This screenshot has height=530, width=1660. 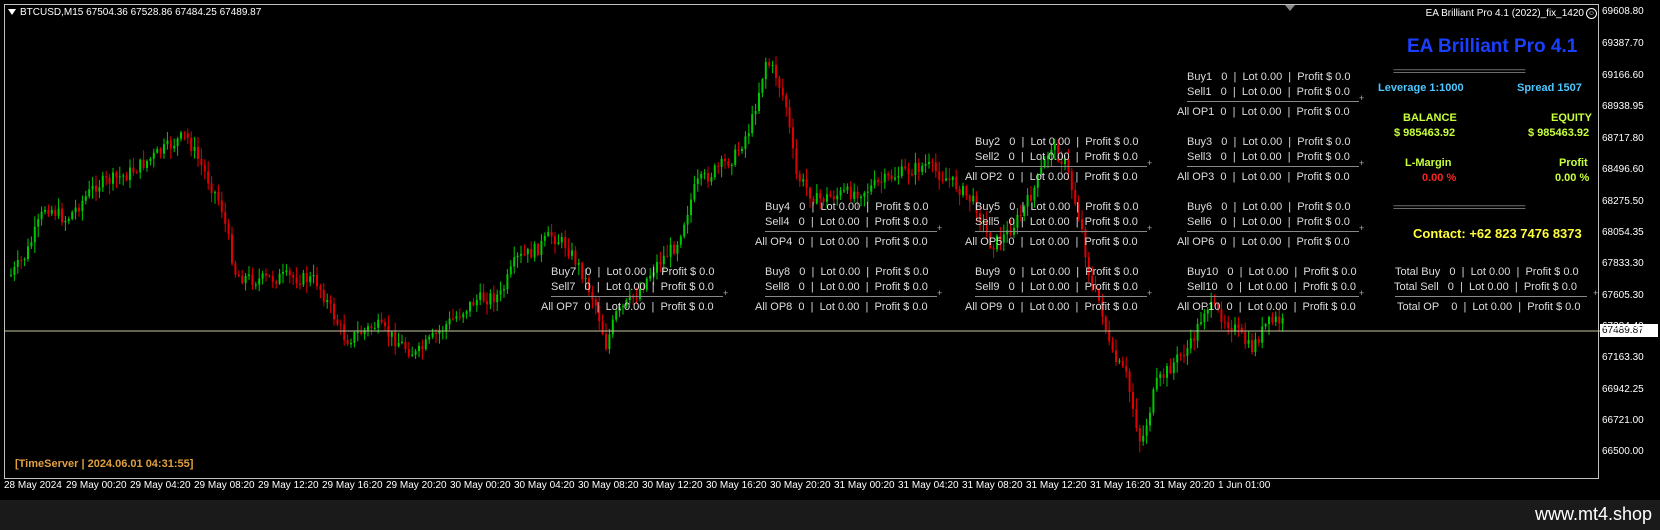 I want to click on all-op-row: All OP9 0 | Lot 0.00 | Profit $ 0.0, so click(x=1051, y=307).